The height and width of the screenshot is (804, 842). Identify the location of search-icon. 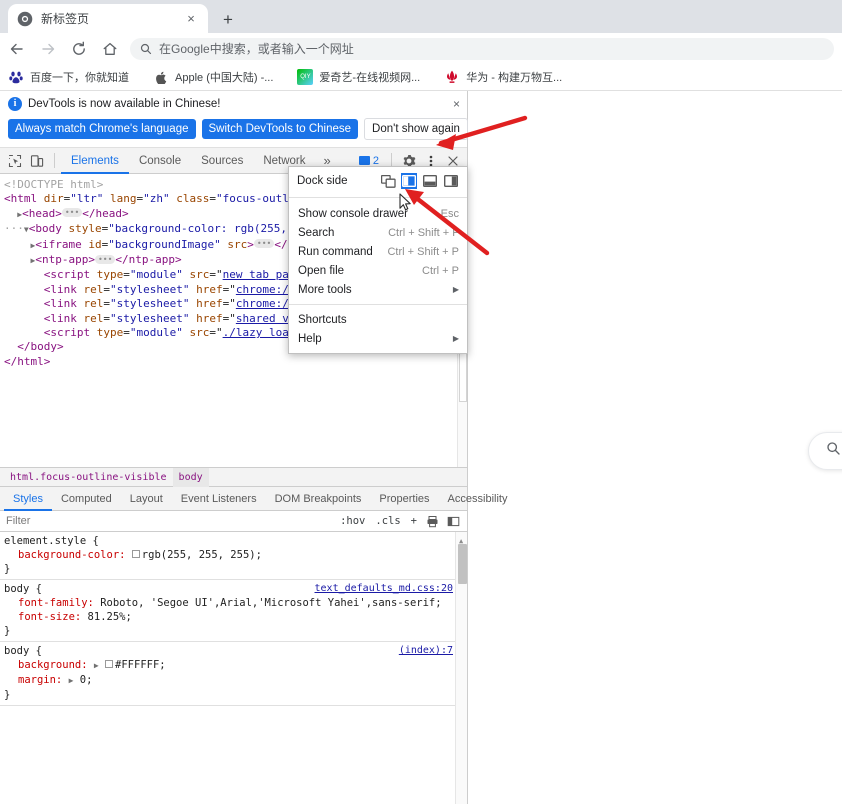
(833, 451).